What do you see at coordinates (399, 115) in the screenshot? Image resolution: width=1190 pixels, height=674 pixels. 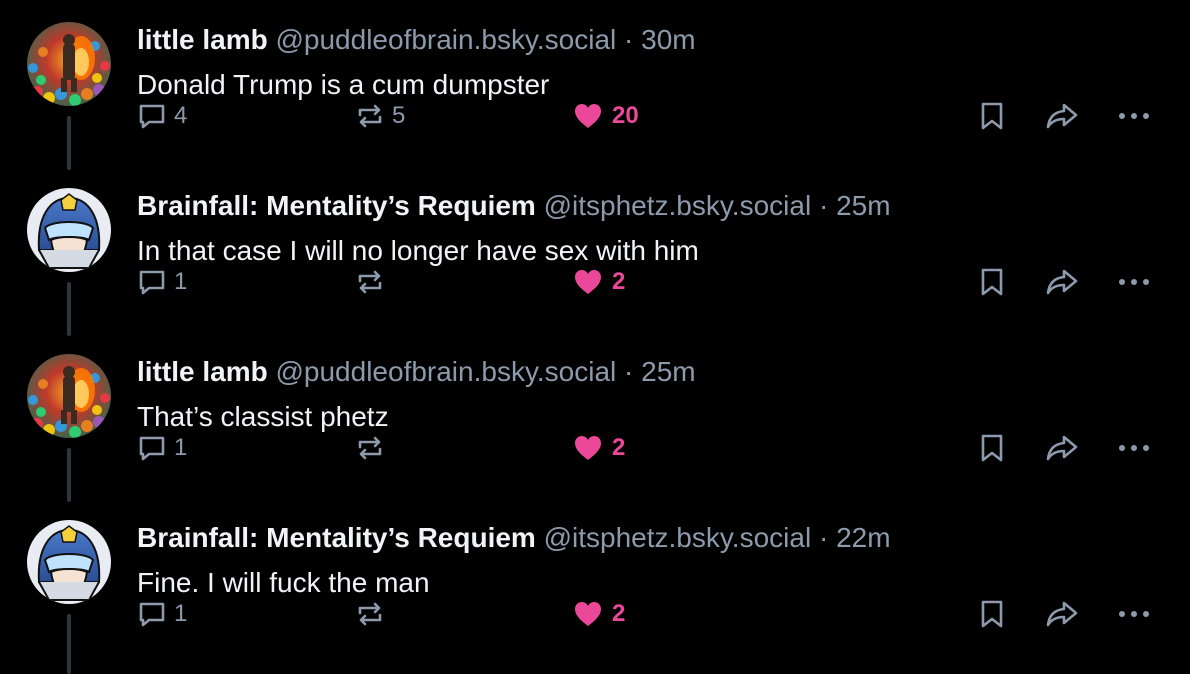 I see `repost-count: 5` at bounding box center [399, 115].